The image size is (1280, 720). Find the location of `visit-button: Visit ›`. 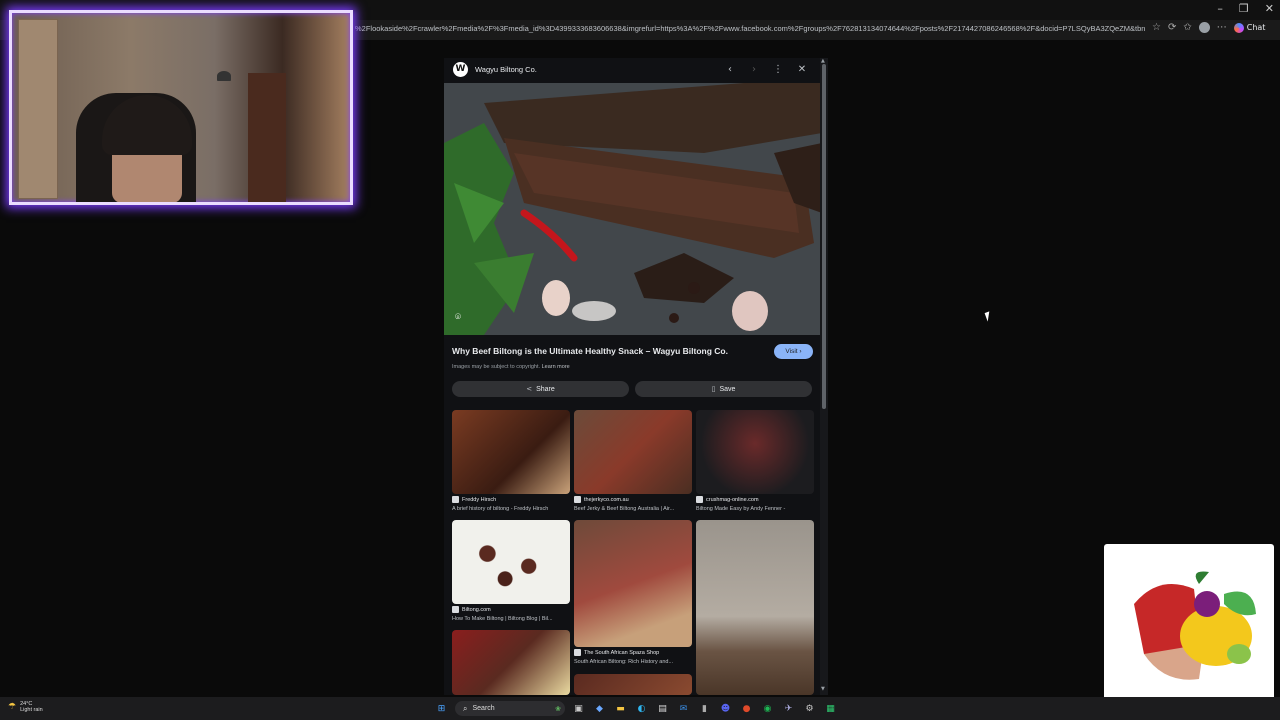

visit-button: Visit › is located at coordinates (793, 351).